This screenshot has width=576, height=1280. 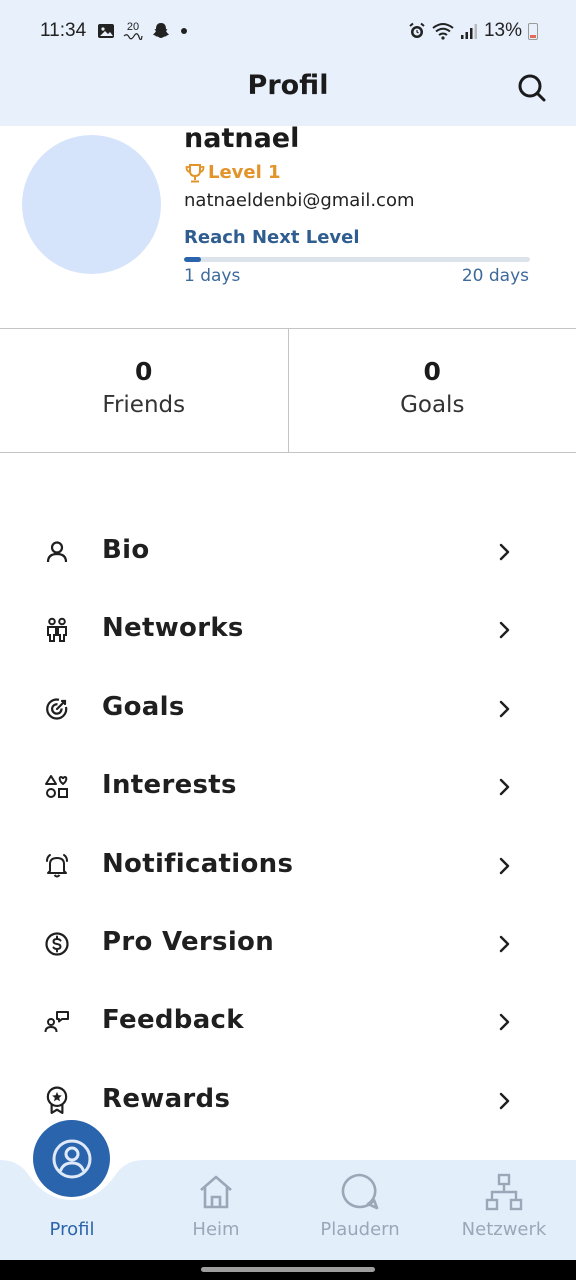 I want to click on shapes-icon, so click(x=56, y=787).